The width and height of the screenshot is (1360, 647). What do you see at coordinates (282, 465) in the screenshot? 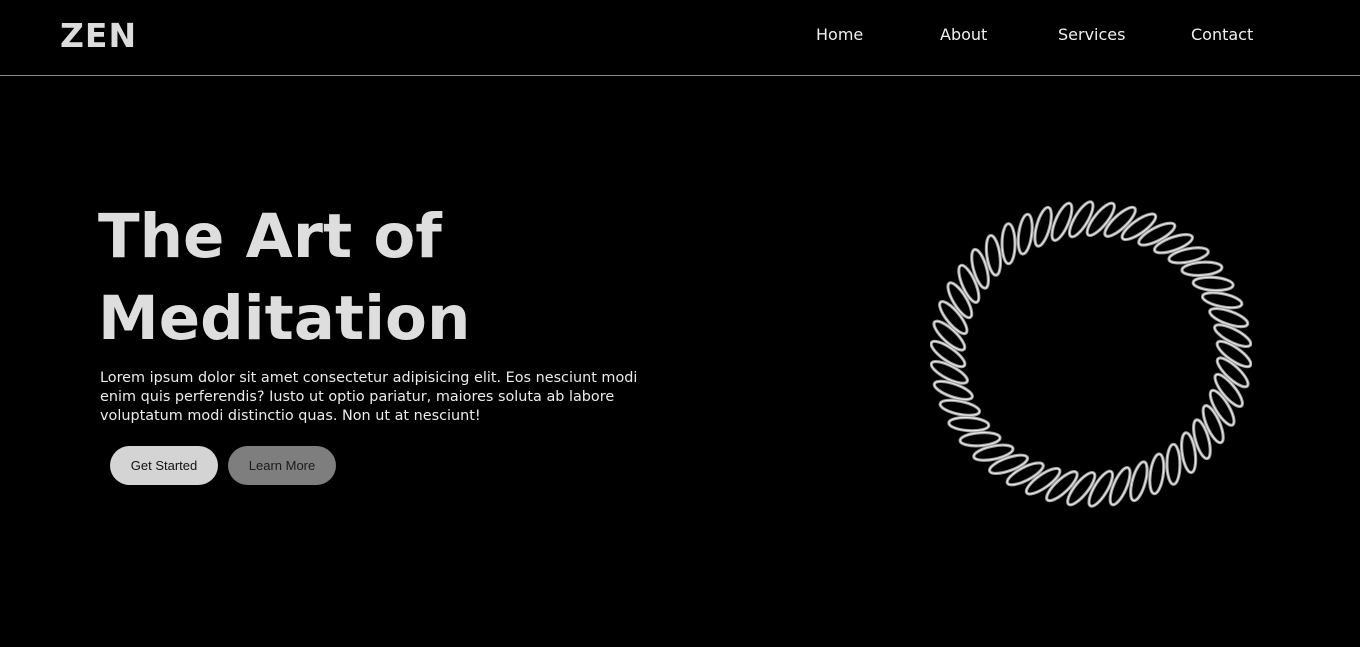
I see `learn-more-button: Learn More` at bounding box center [282, 465].